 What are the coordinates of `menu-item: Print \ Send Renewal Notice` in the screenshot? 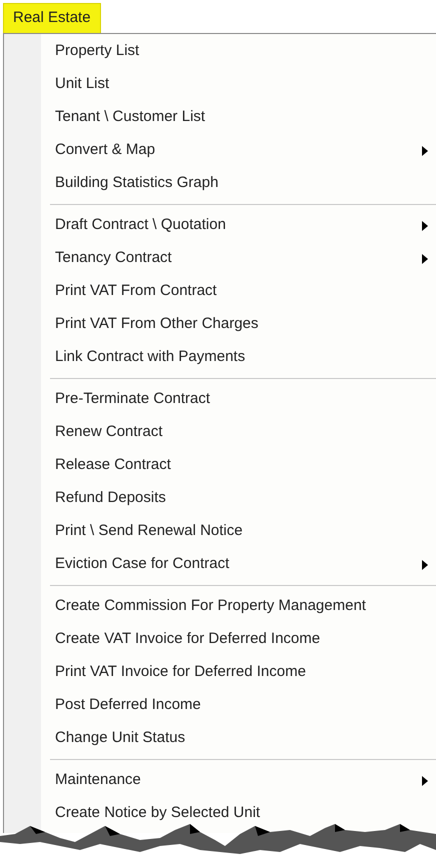 It's located at (220, 531).